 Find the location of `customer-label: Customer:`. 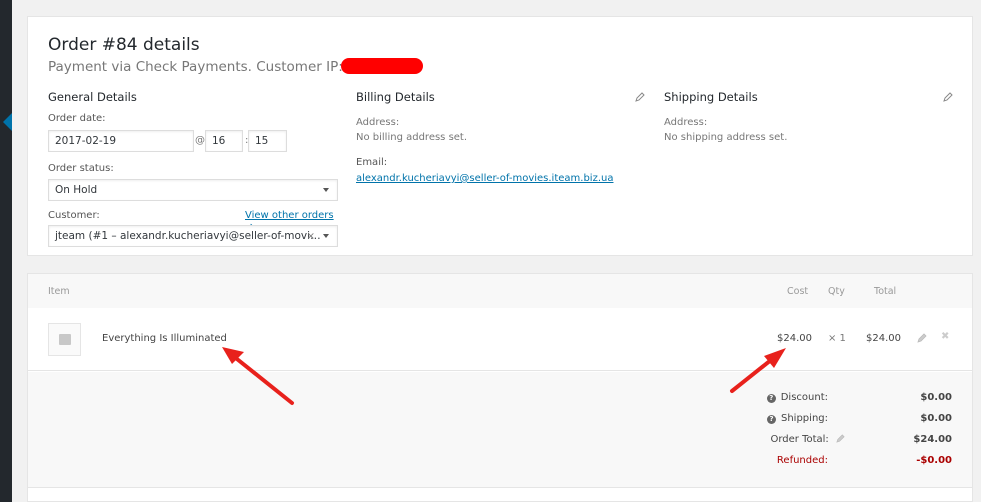

customer-label: Customer: is located at coordinates (74, 215).